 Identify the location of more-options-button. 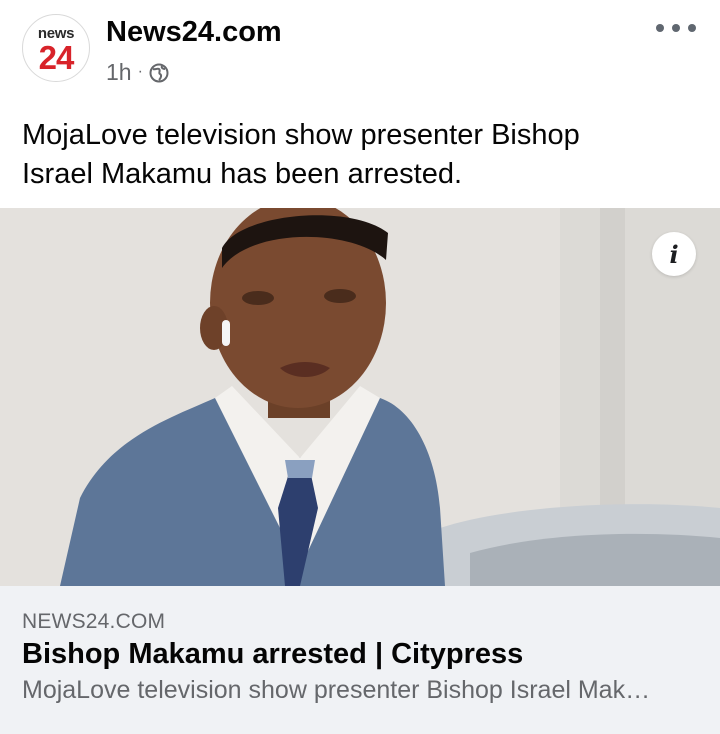
(676, 28).